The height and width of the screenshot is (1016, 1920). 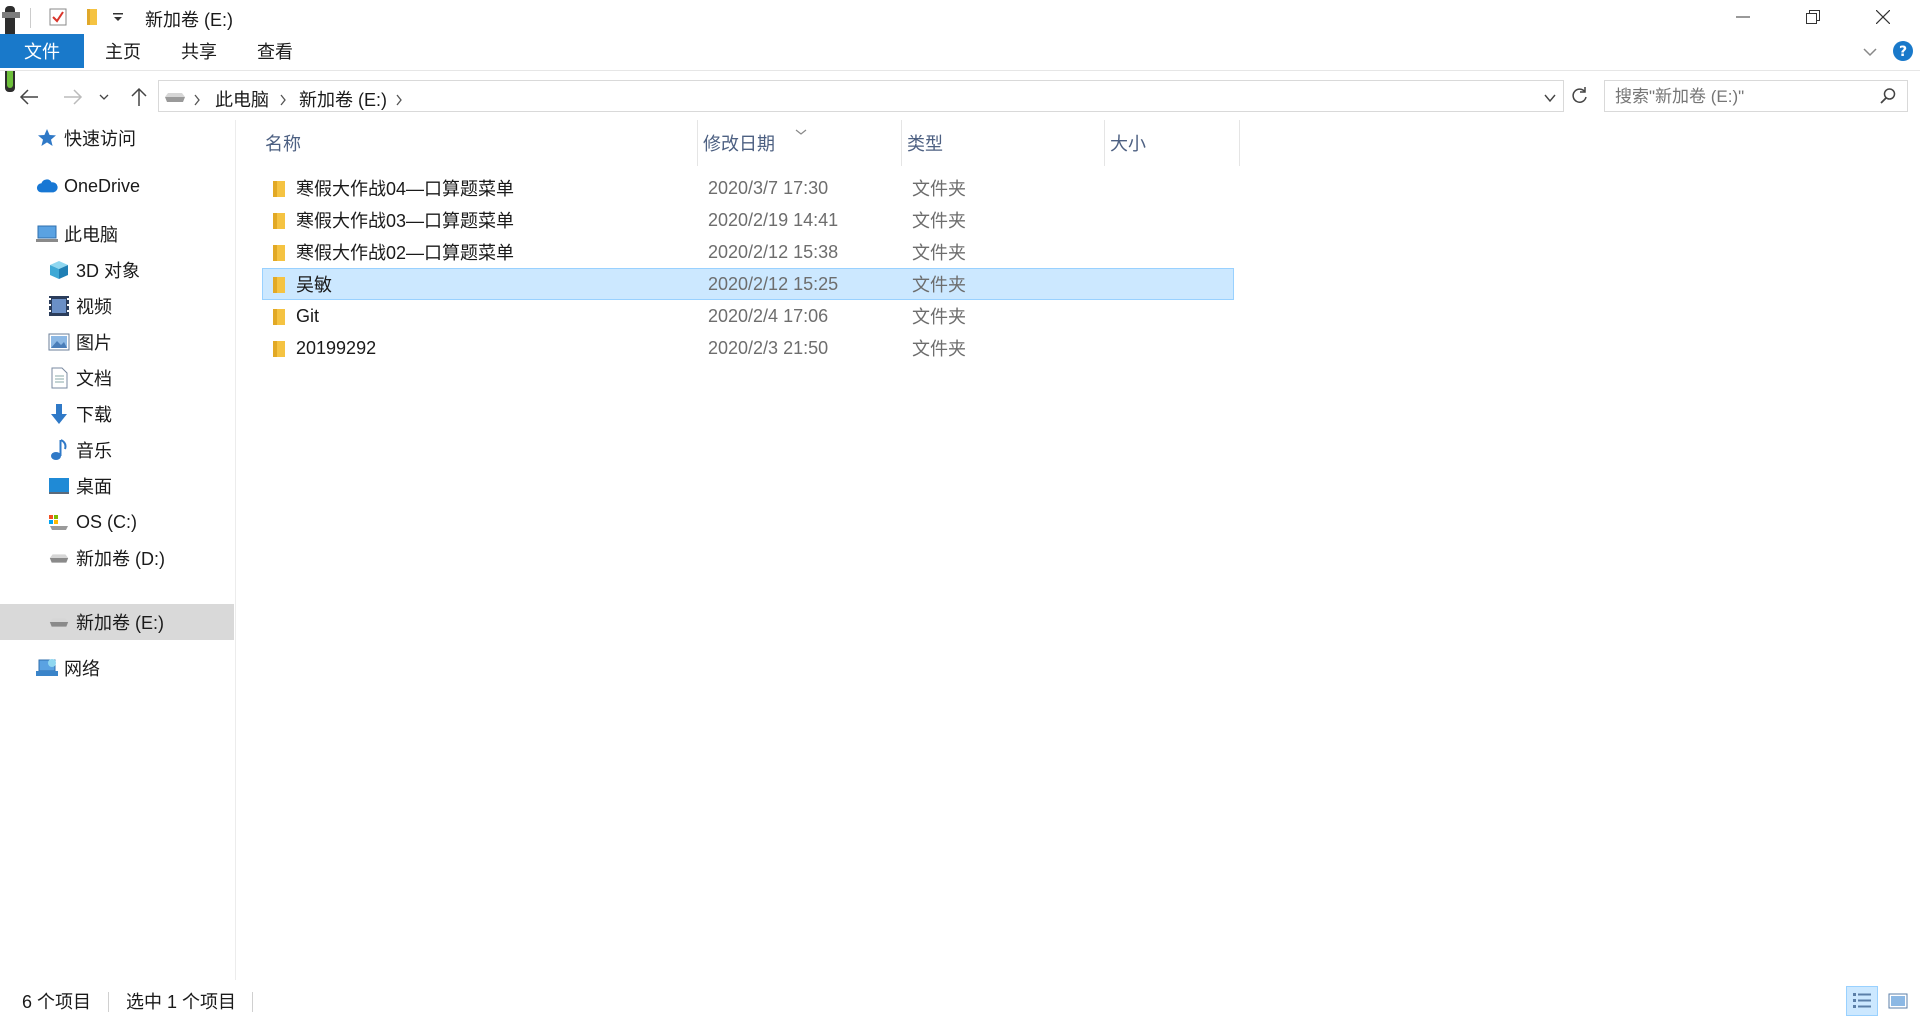 I want to click on music-icon, so click(x=59, y=450).